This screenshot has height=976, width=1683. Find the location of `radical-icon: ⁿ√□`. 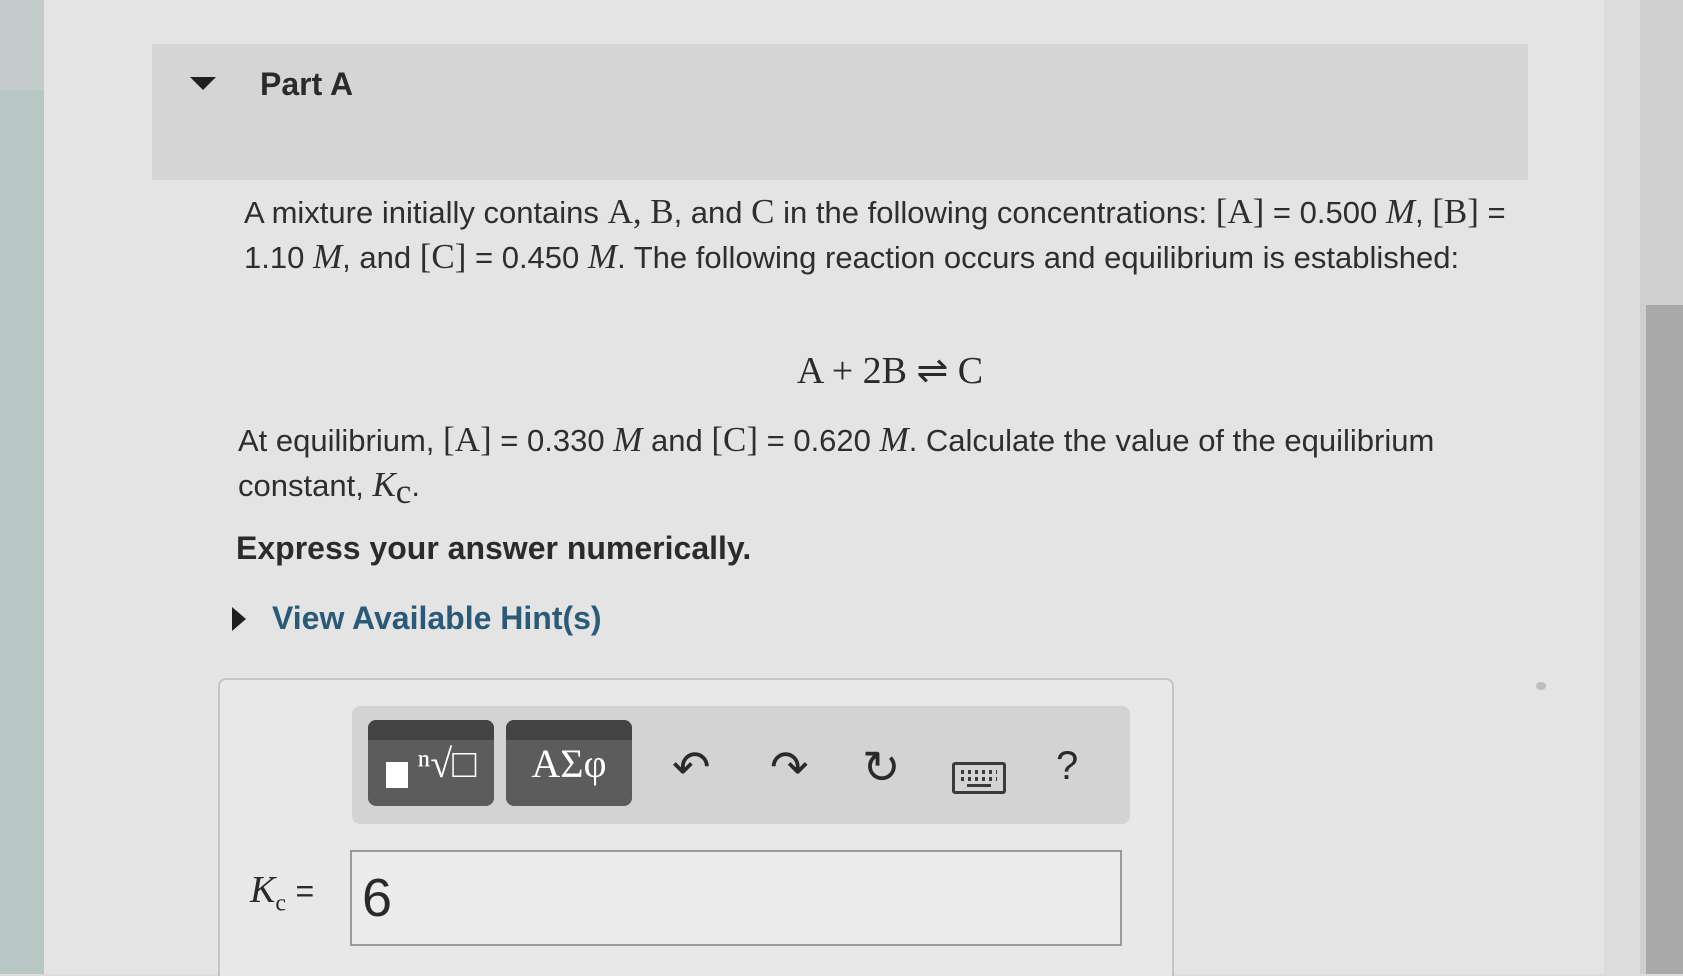

radical-icon: ⁿ√□ is located at coordinates (447, 763).